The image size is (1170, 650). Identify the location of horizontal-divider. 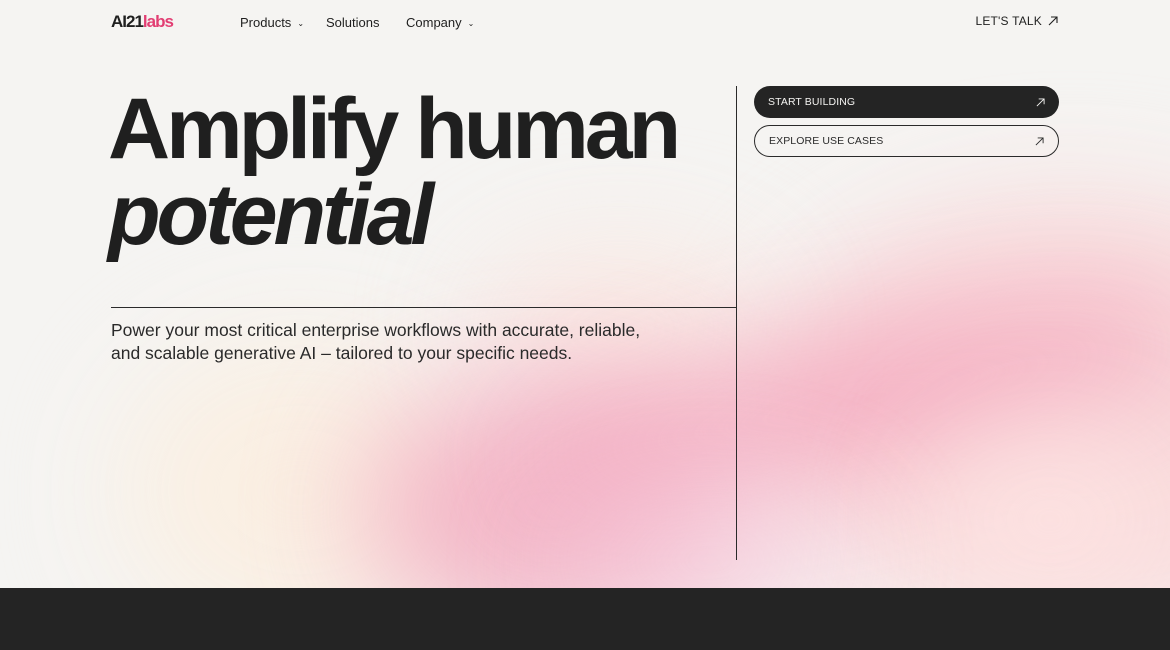
(424, 307).